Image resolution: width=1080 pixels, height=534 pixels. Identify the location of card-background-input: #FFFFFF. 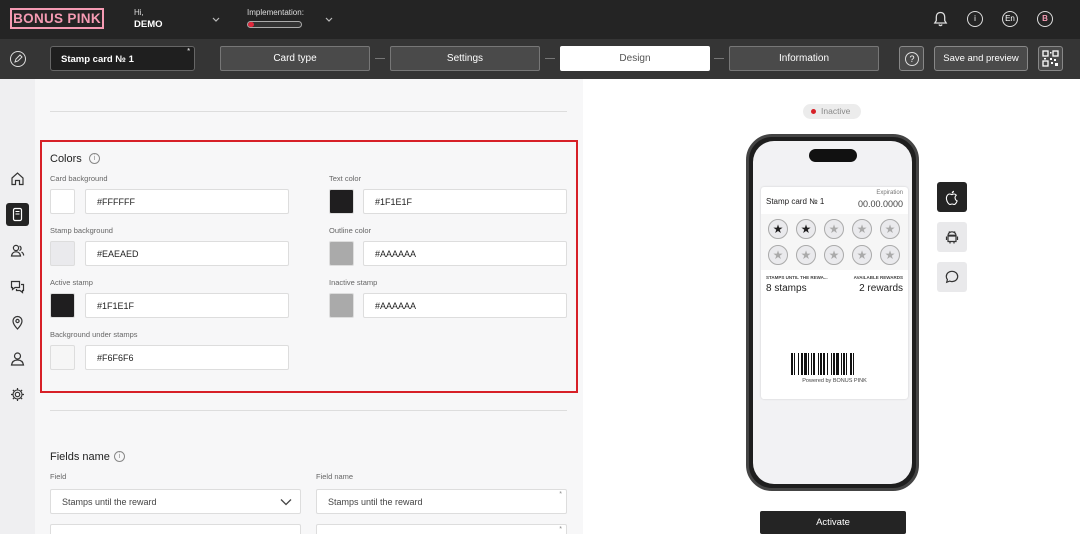
(187, 201).